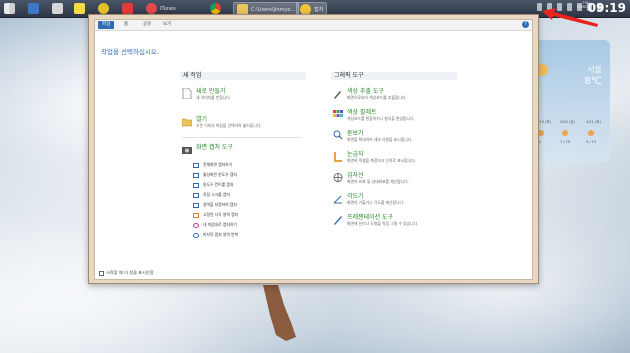 This screenshot has height=353, width=630. I want to click on ribbon-tabs: 파일 홈 공유 보기 ?, so click(313, 25).